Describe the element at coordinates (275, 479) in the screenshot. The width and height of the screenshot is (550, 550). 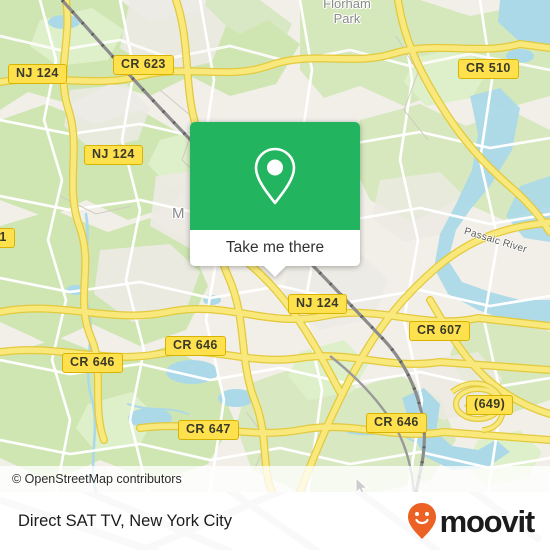
I see `map-attribution-bar: © OpenStreetMap contributors` at that location.